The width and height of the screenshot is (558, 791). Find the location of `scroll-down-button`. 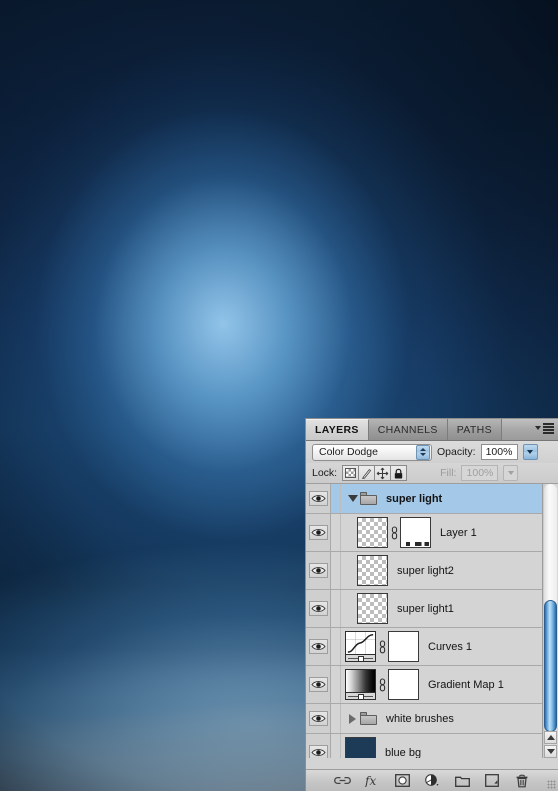

scroll-down-button is located at coordinates (550, 751).